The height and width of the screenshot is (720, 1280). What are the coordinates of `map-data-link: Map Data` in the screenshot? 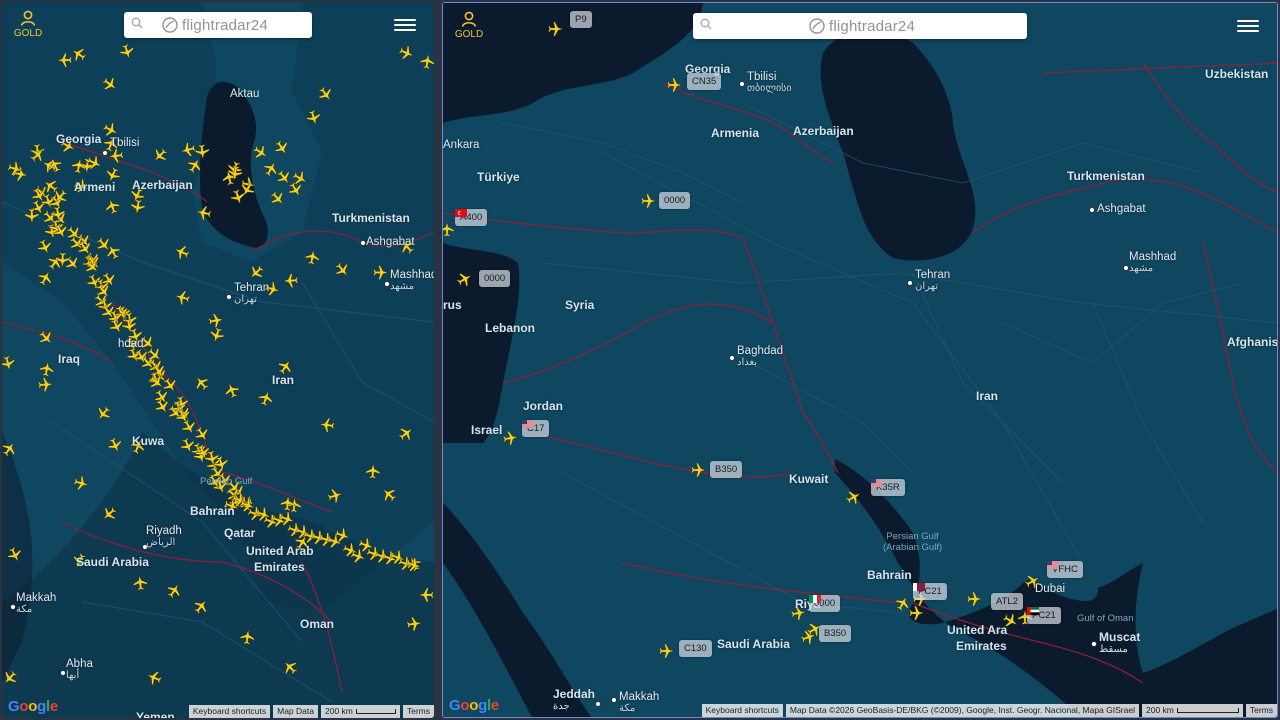 It's located at (295, 711).